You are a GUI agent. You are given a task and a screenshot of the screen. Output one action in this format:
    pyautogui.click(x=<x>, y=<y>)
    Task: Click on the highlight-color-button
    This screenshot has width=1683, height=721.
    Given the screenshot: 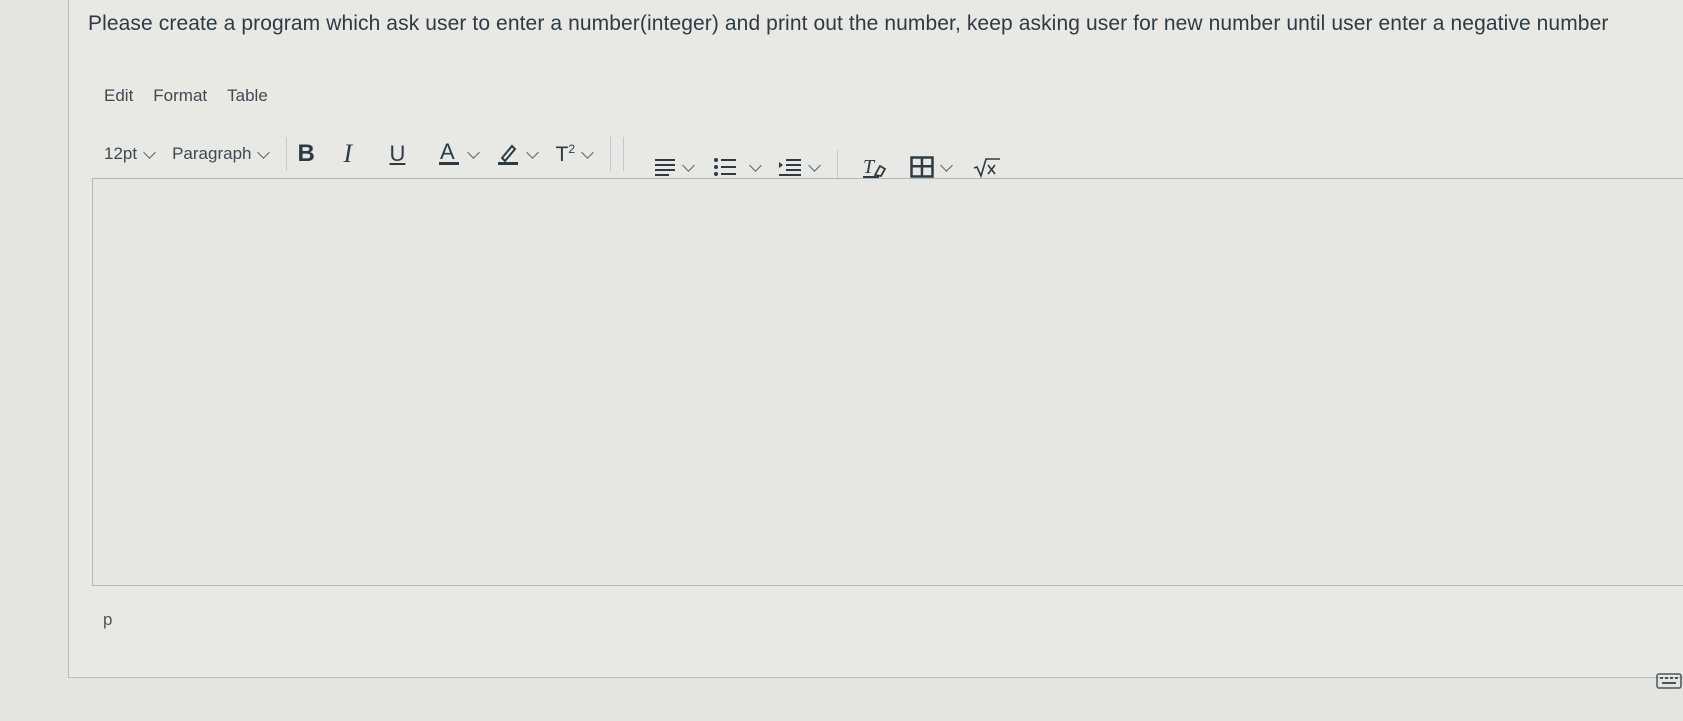 What is the action you would take?
    pyautogui.click(x=520, y=154)
    